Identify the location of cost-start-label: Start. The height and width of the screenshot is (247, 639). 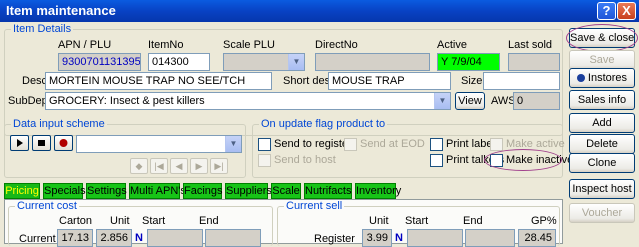
(154, 221).